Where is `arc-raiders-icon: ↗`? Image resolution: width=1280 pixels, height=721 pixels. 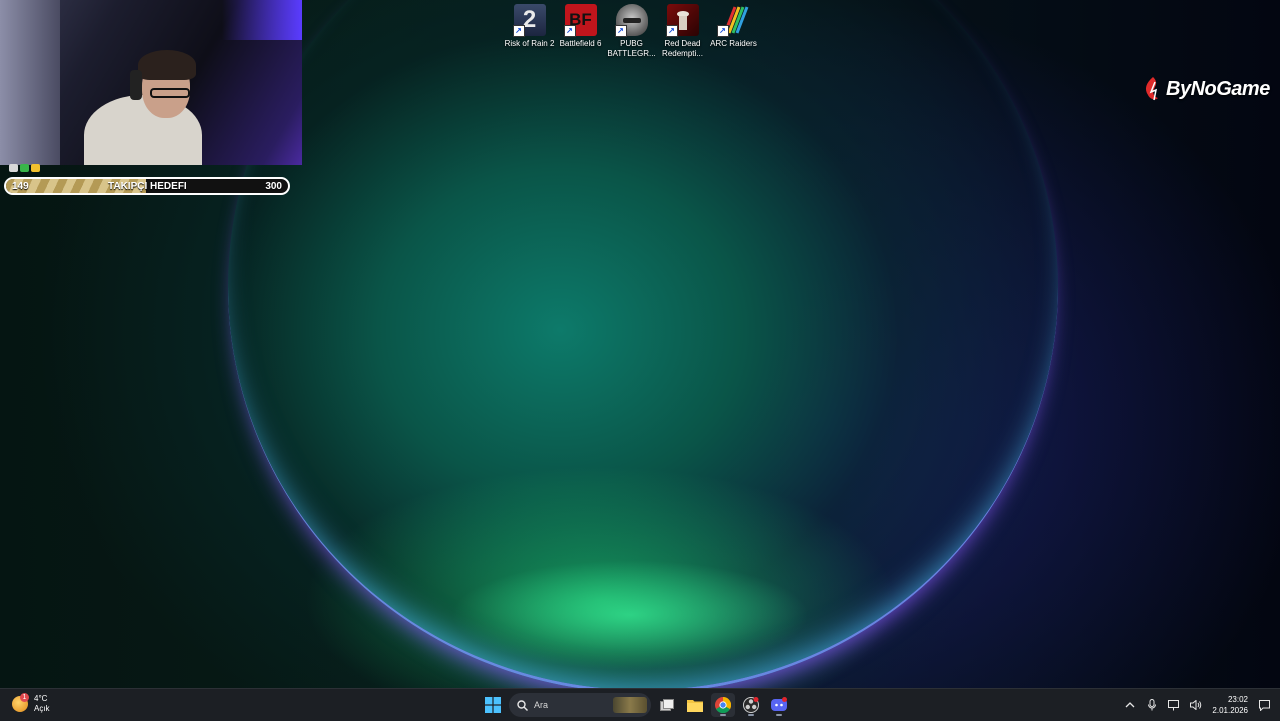 arc-raiders-icon: ↗ is located at coordinates (733, 20).